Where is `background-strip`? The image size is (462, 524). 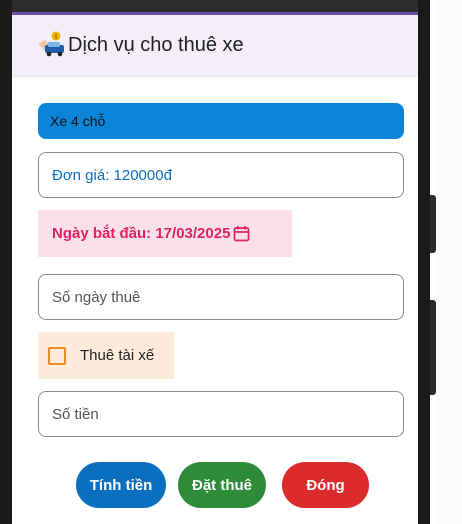 background-strip is located at coordinates (449, 262).